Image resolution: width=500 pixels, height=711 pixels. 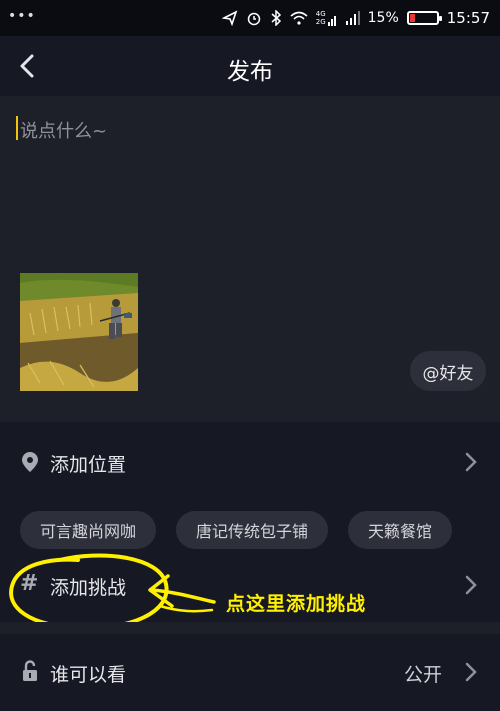 What do you see at coordinates (22, 16) in the screenshot?
I see `notification-dots: •••` at bounding box center [22, 16].